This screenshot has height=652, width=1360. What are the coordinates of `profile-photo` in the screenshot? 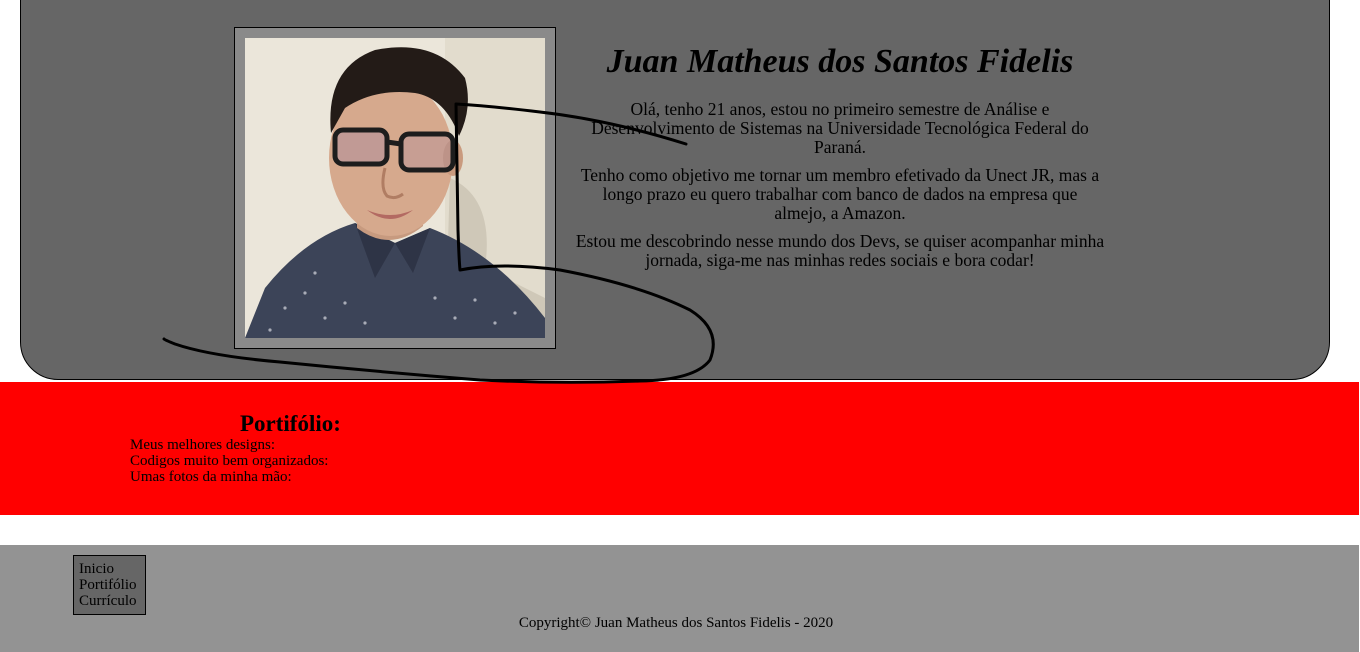 It's located at (395, 188).